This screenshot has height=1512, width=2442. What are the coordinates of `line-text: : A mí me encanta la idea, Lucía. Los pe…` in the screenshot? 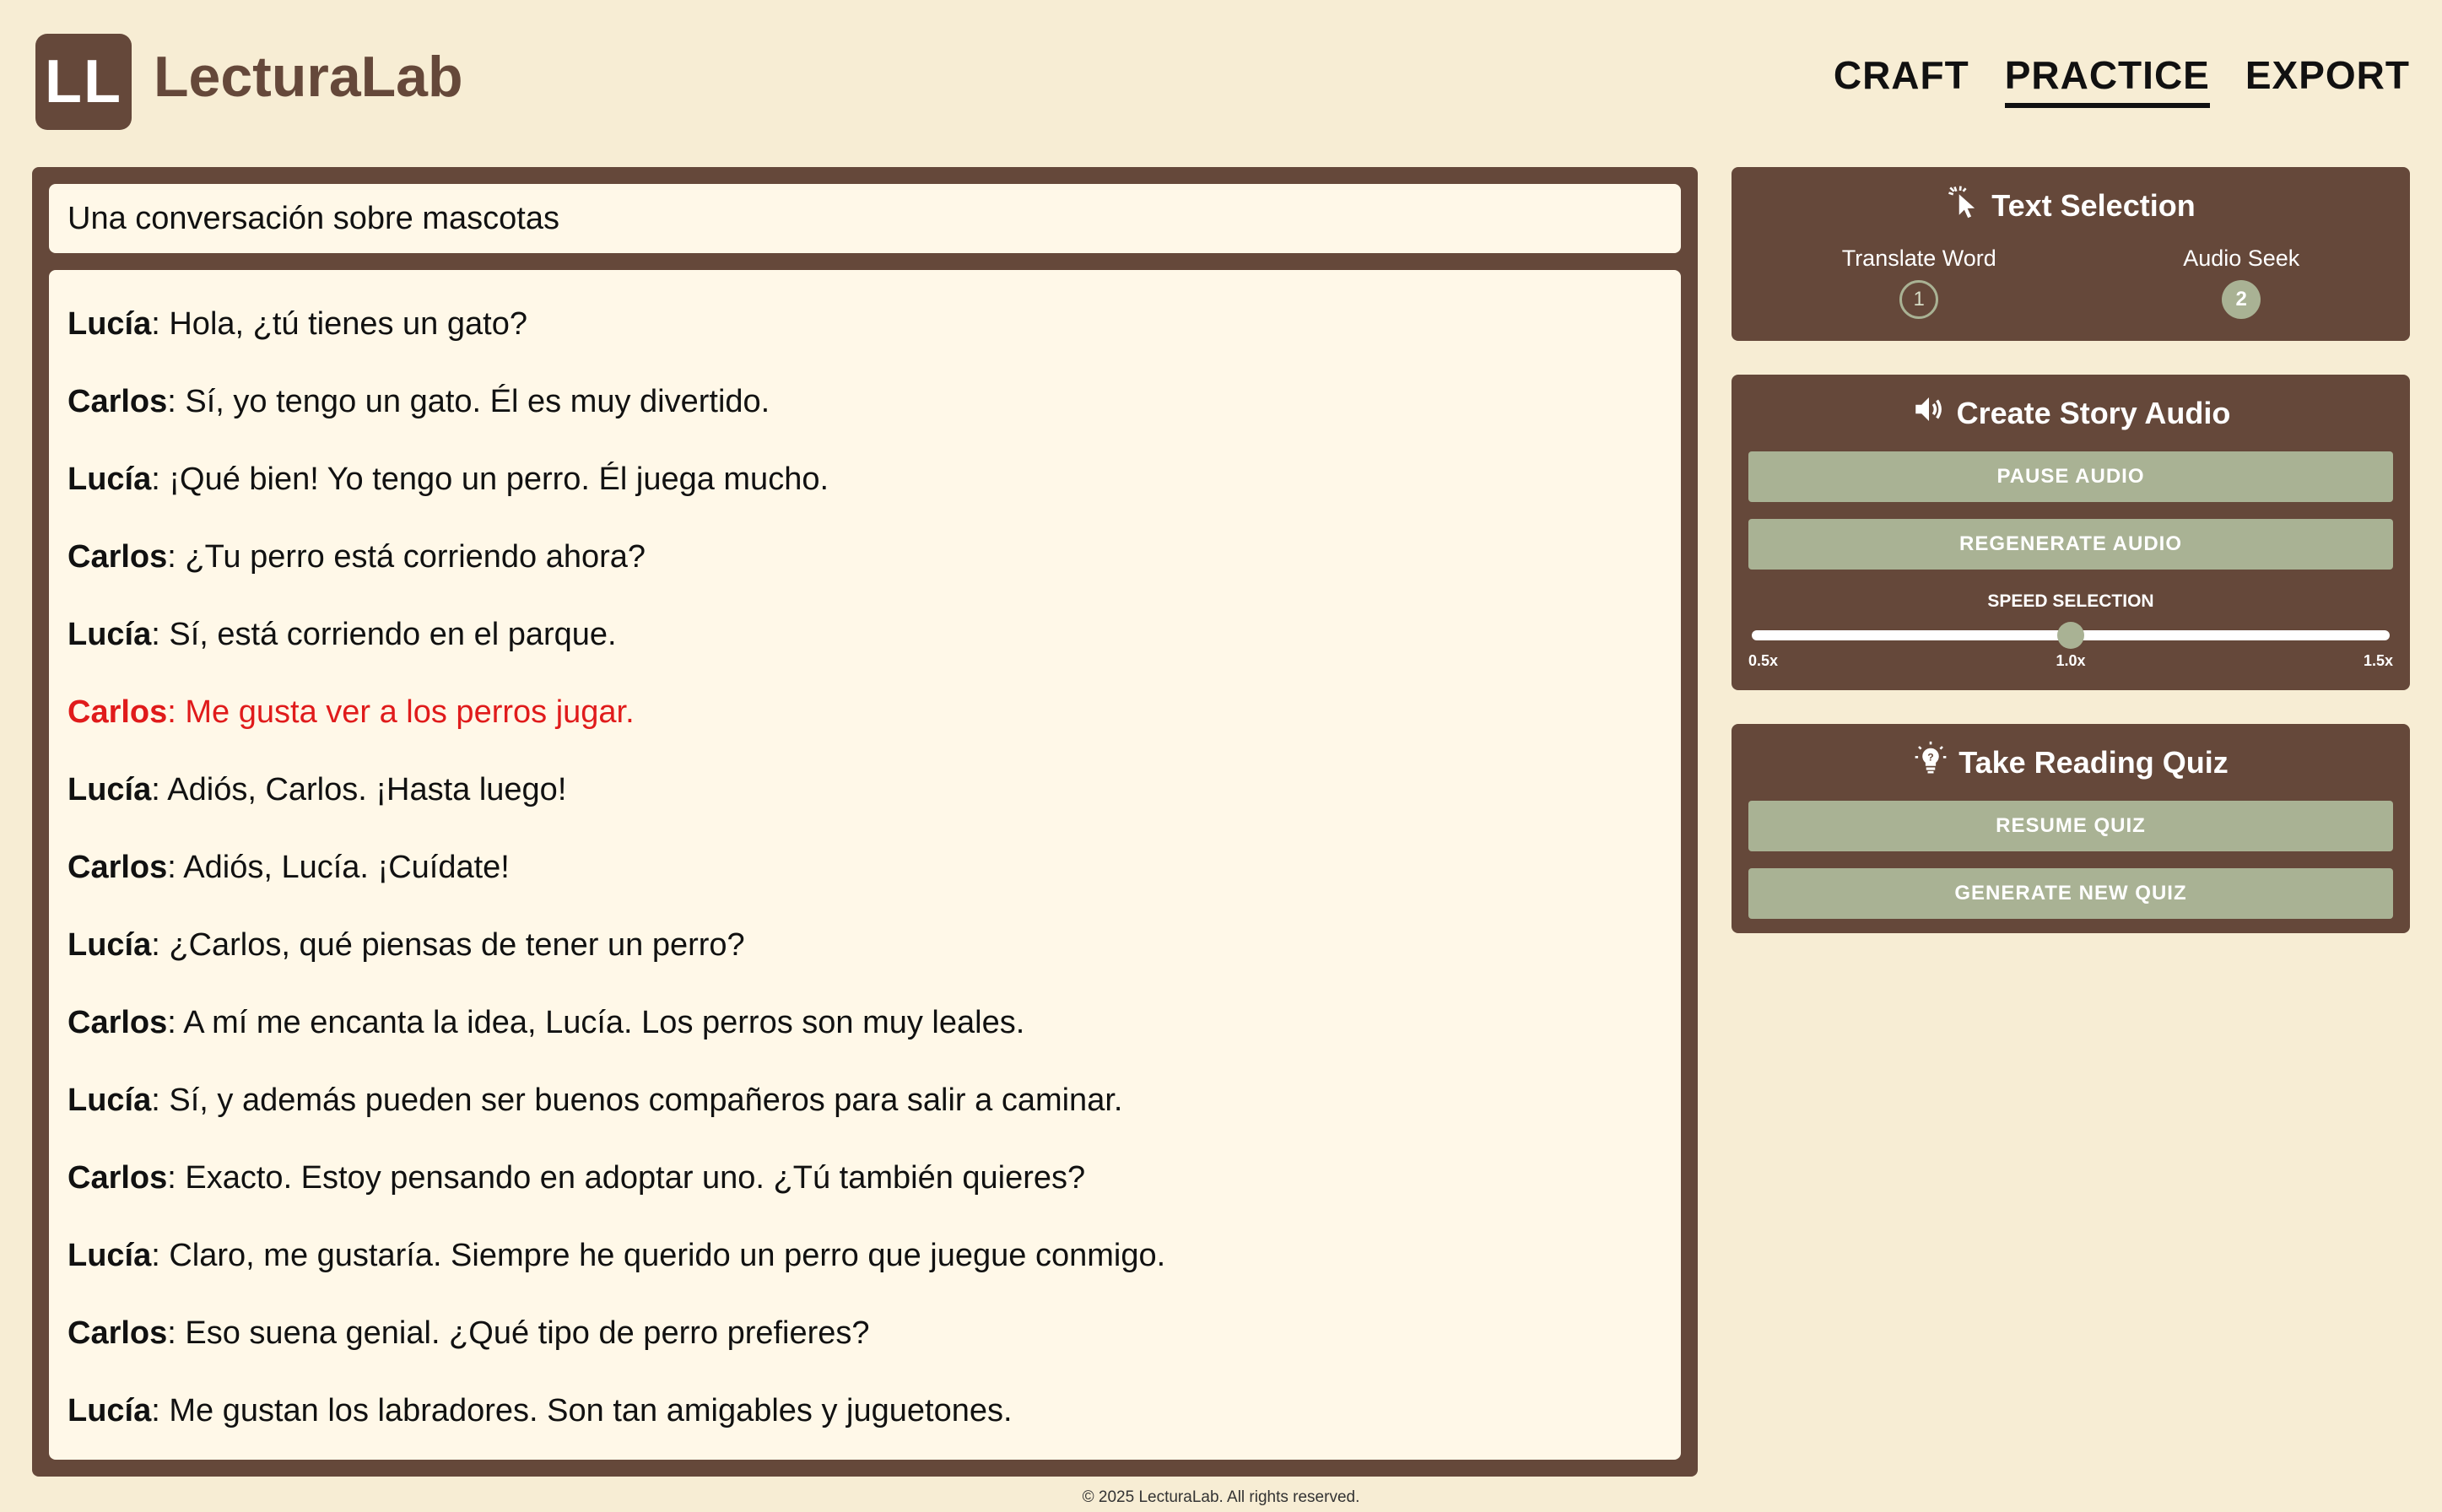 It's located at (595, 1022).